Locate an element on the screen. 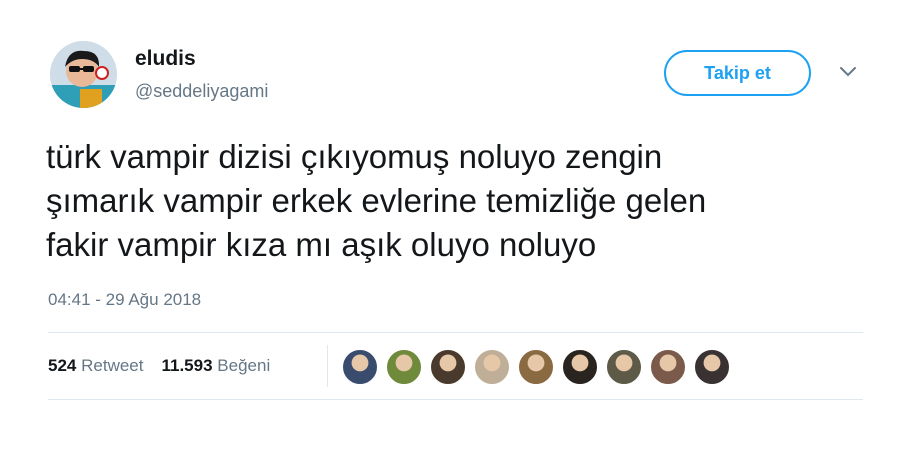 The height and width of the screenshot is (454, 900). like-count: 11.593 is located at coordinates (187, 365).